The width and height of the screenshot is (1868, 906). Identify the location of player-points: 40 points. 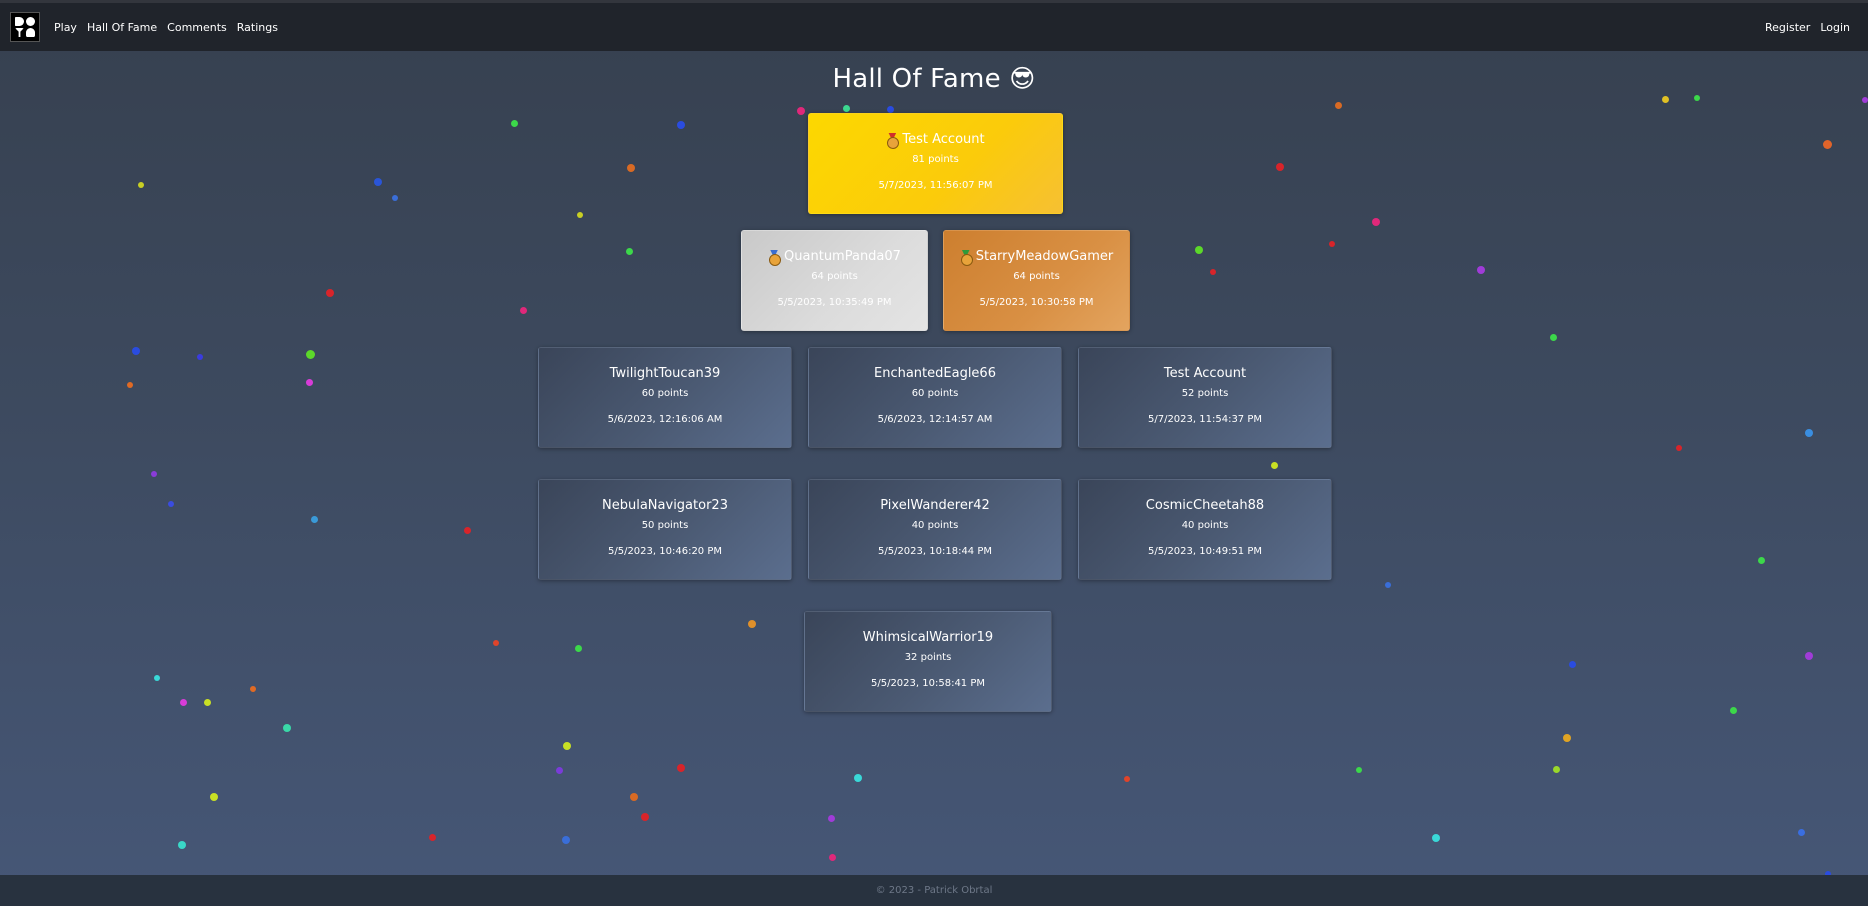
(1205, 525).